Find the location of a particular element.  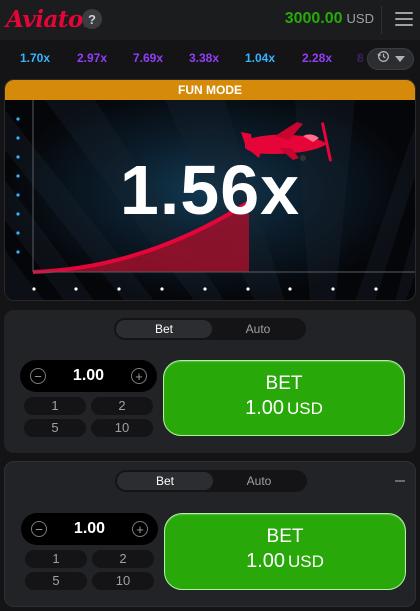

balance-currency: USD is located at coordinates (360, 18).